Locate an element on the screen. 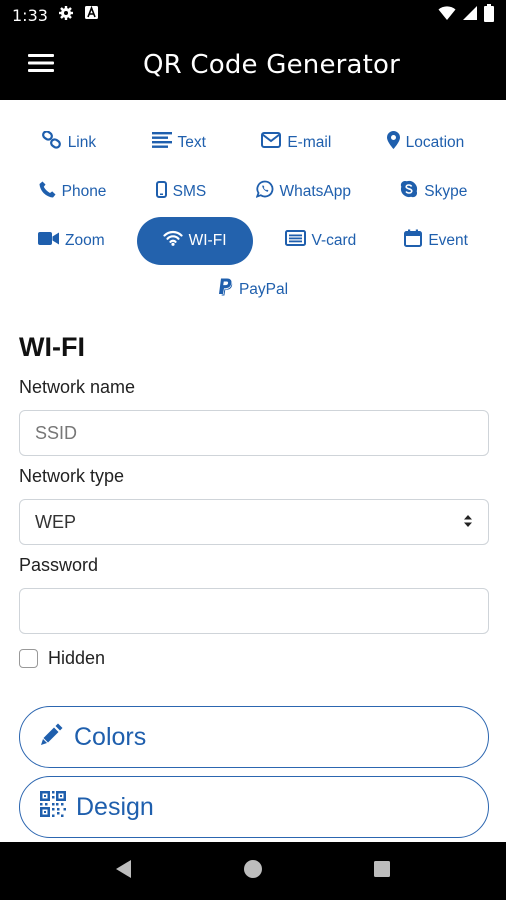 The image size is (506, 900). design-label: Design is located at coordinates (115, 806).